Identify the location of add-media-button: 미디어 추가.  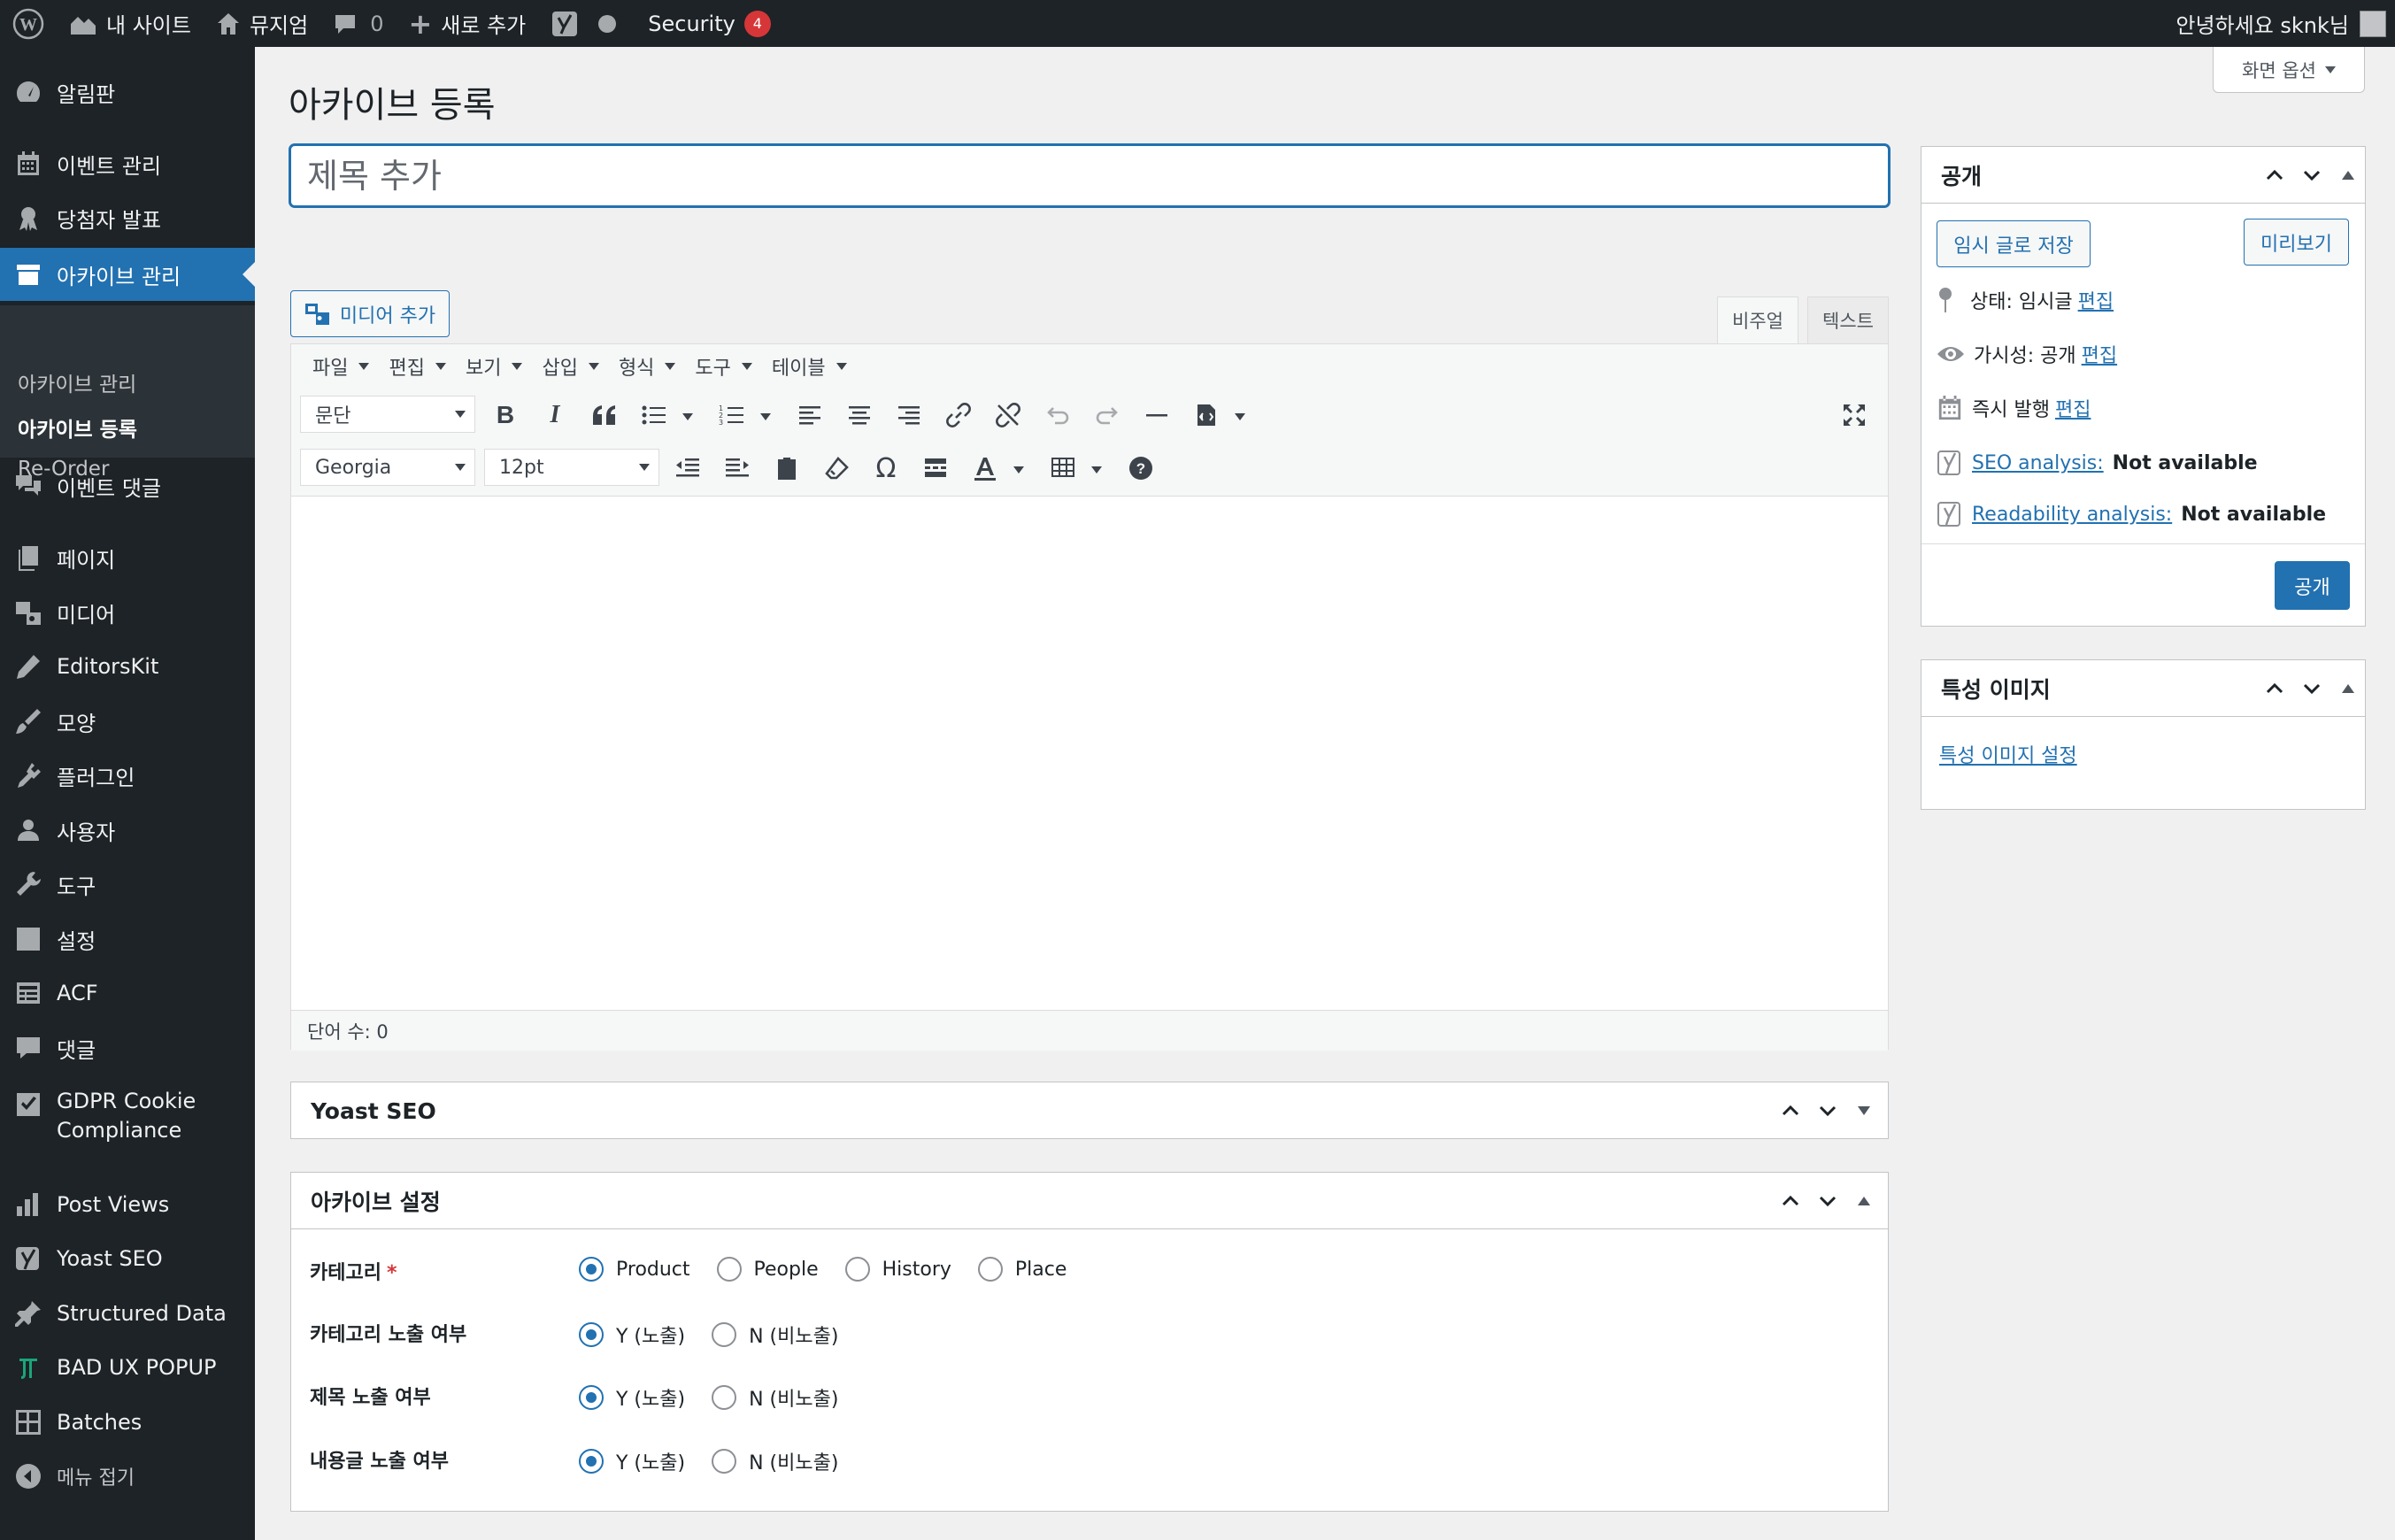
(370, 313).